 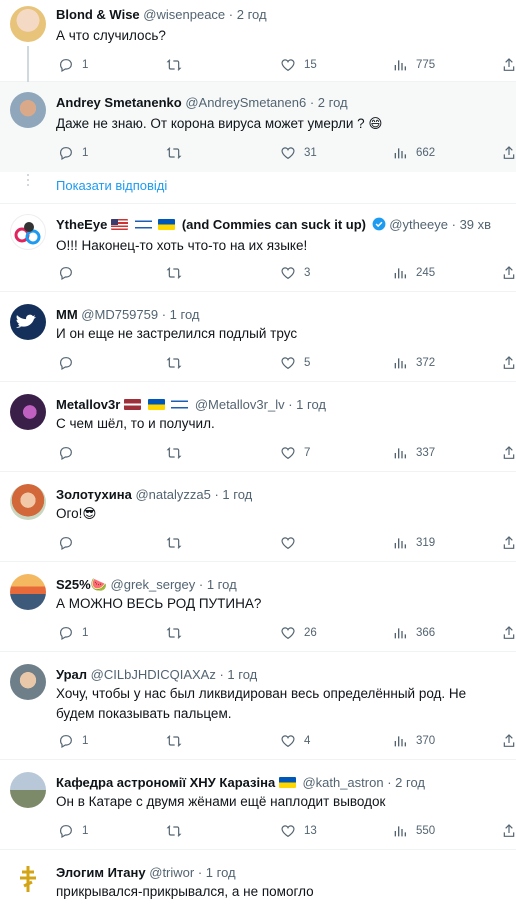 What do you see at coordinates (94, 494) in the screenshot?
I see `author-name: Золотухина` at bounding box center [94, 494].